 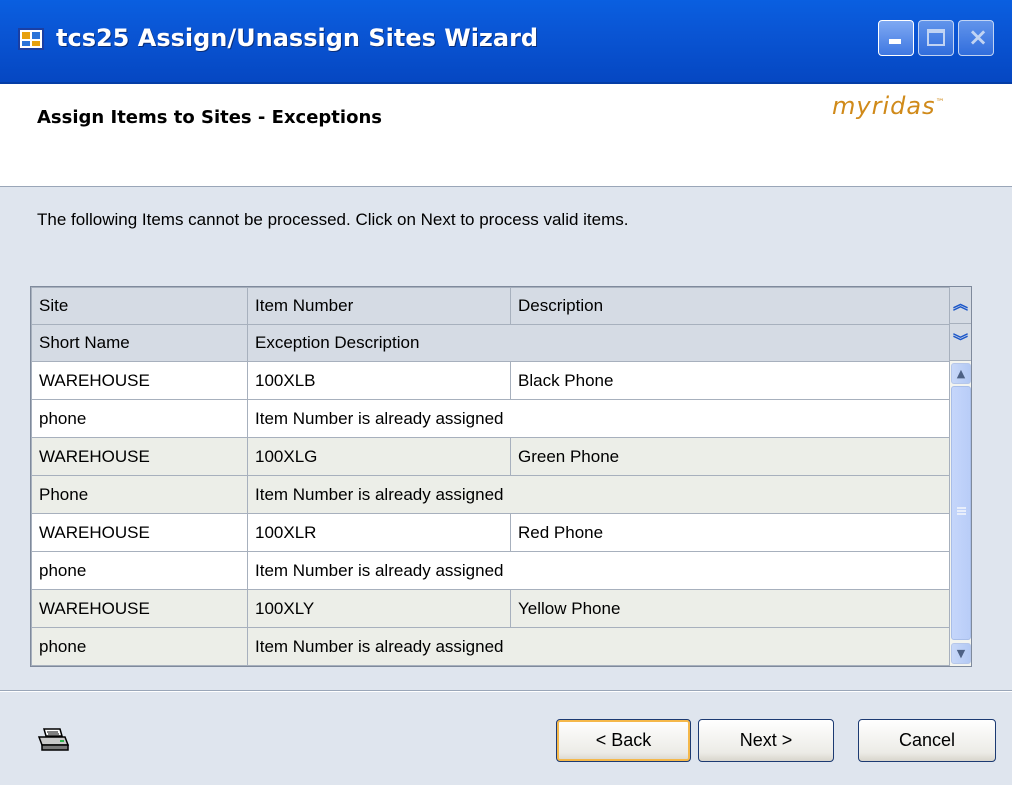 What do you see at coordinates (31, 39) in the screenshot?
I see `window-app-icon` at bounding box center [31, 39].